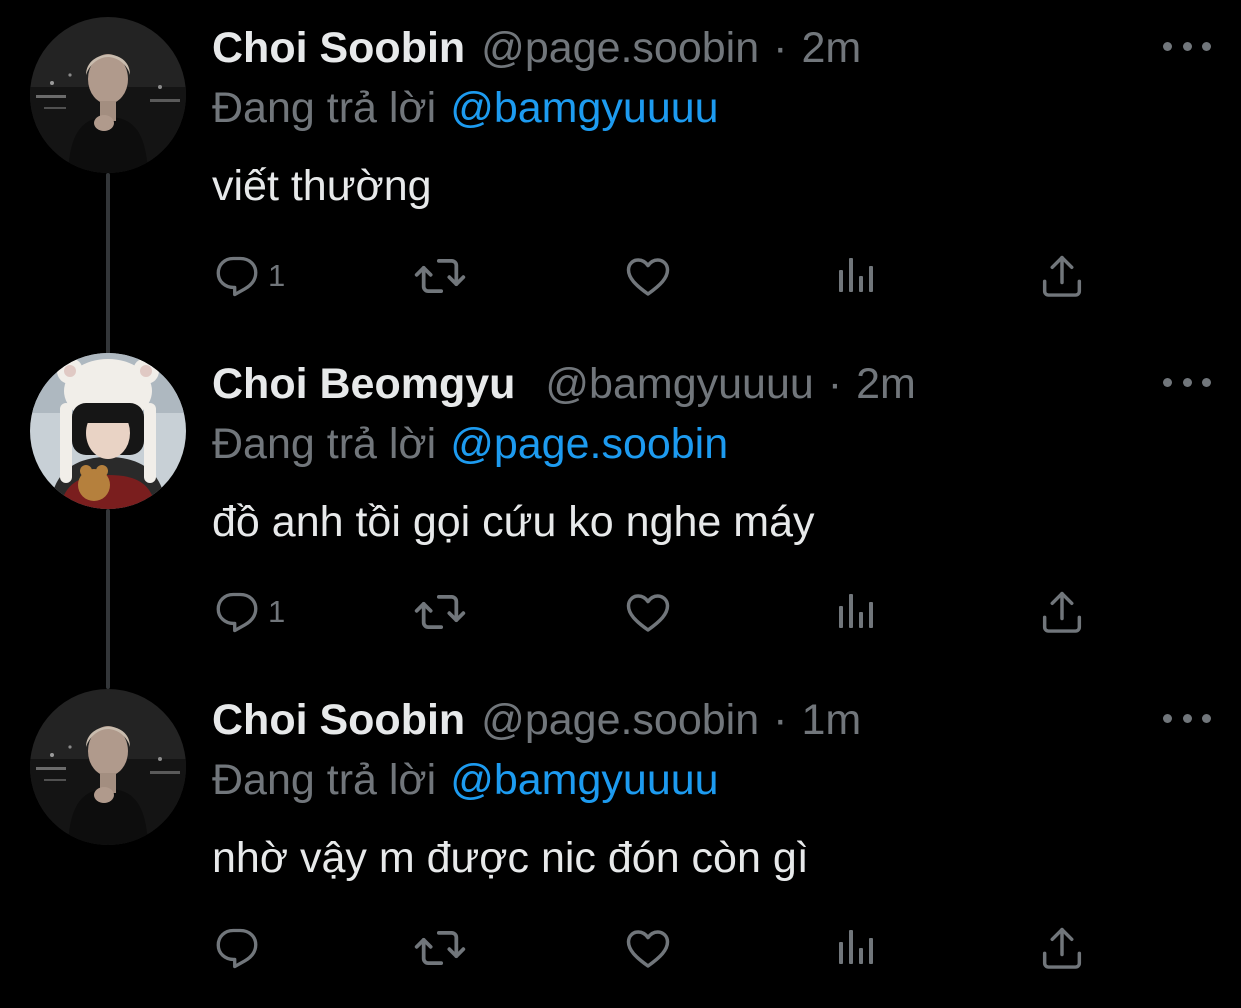 This screenshot has width=1241, height=1008. What do you see at coordinates (363, 384) in the screenshot?
I see `author-name: Choi Beomgyu` at bounding box center [363, 384].